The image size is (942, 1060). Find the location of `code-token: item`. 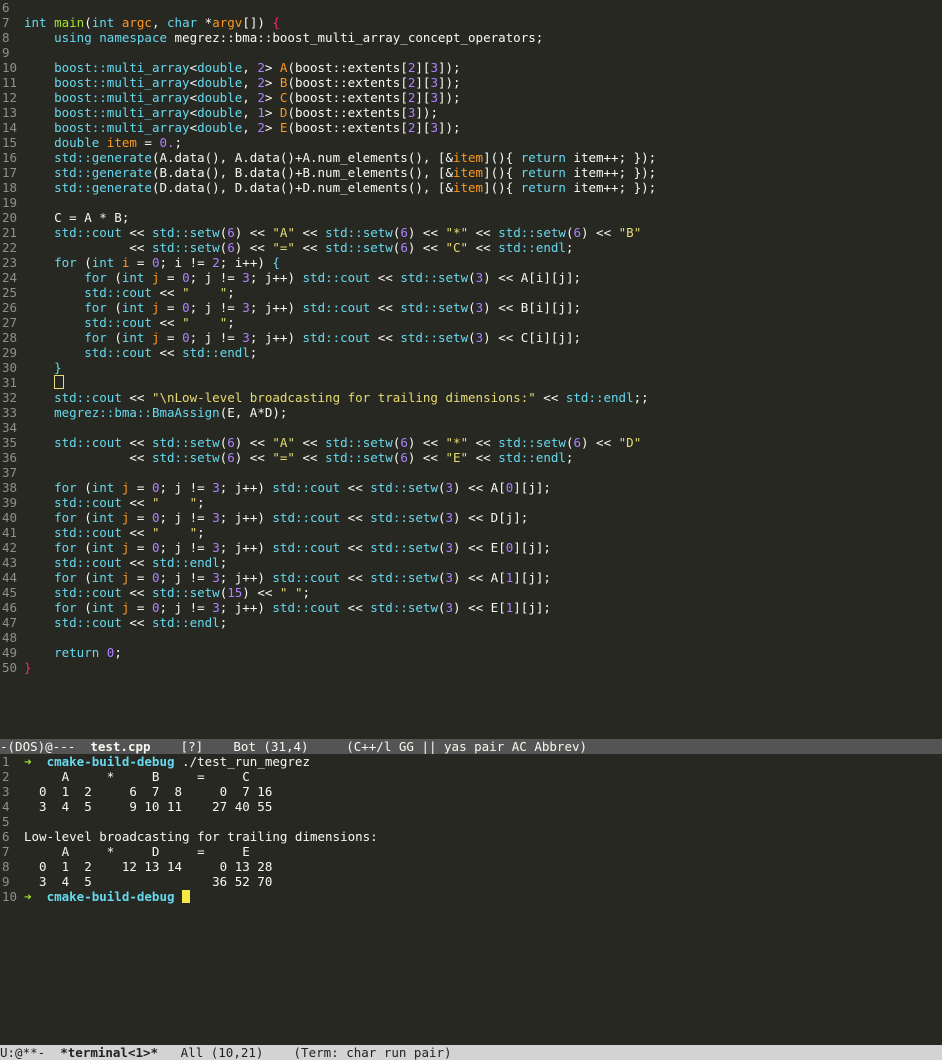

code-token: item is located at coordinates (468, 172).